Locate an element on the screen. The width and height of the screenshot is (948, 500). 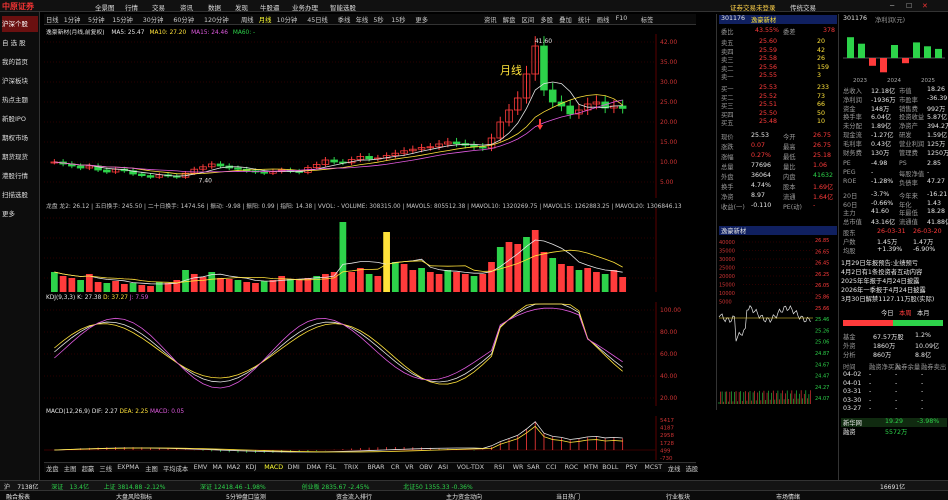
sidebar-item-8: 港股行情 is located at coordinates (20, 176).